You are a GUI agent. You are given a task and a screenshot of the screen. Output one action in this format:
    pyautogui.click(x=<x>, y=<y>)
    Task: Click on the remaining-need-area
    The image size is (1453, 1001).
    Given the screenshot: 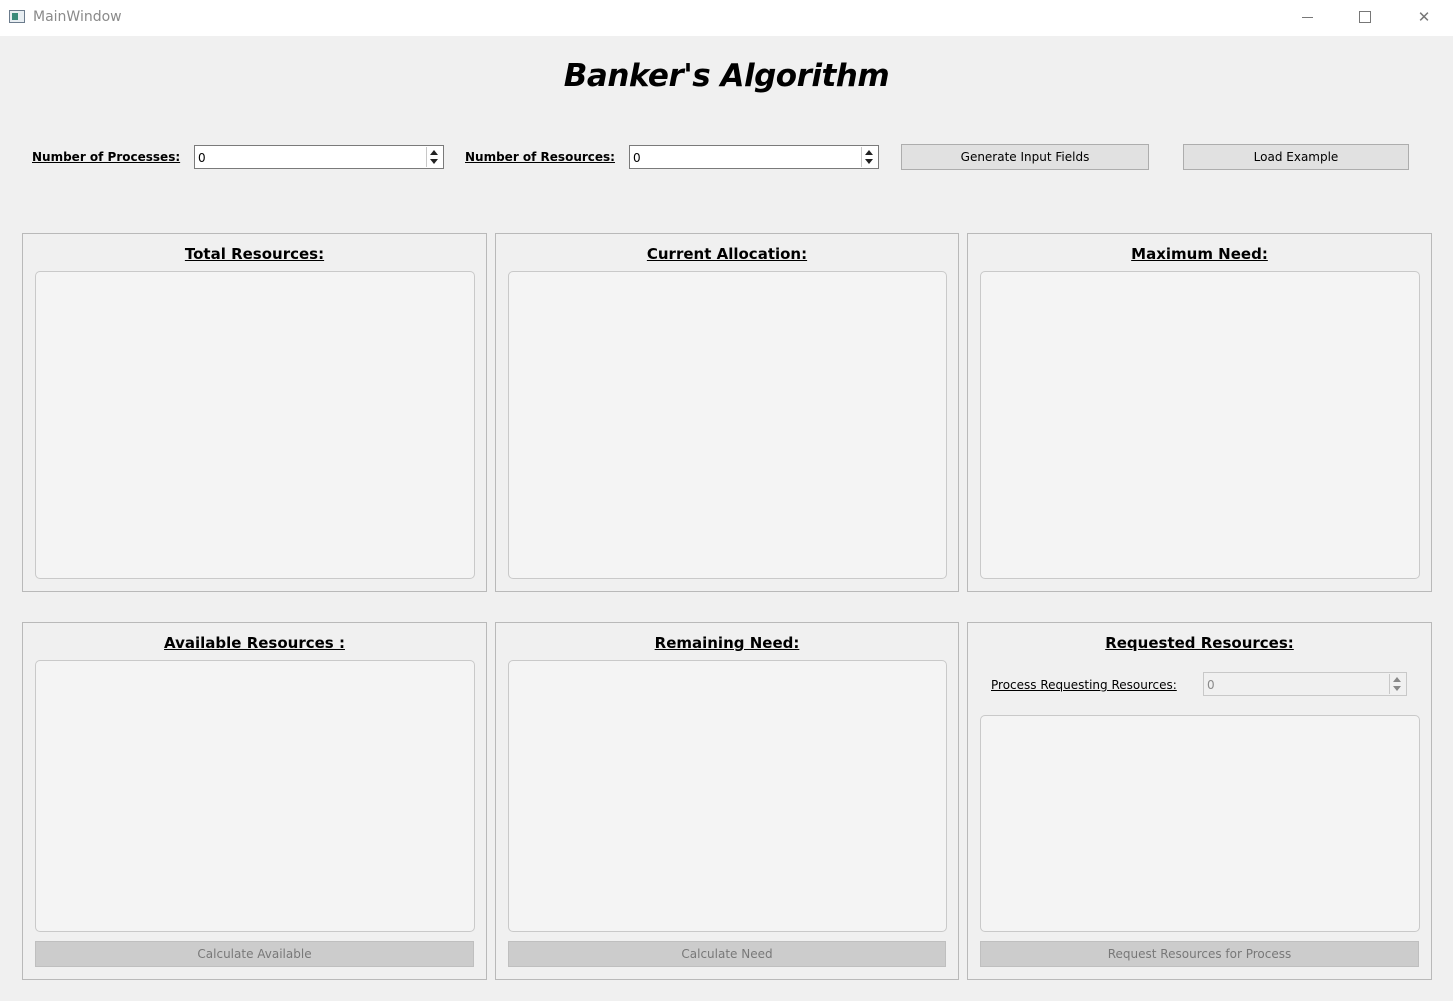 What is the action you would take?
    pyautogui.click(x=727, y=796)
    